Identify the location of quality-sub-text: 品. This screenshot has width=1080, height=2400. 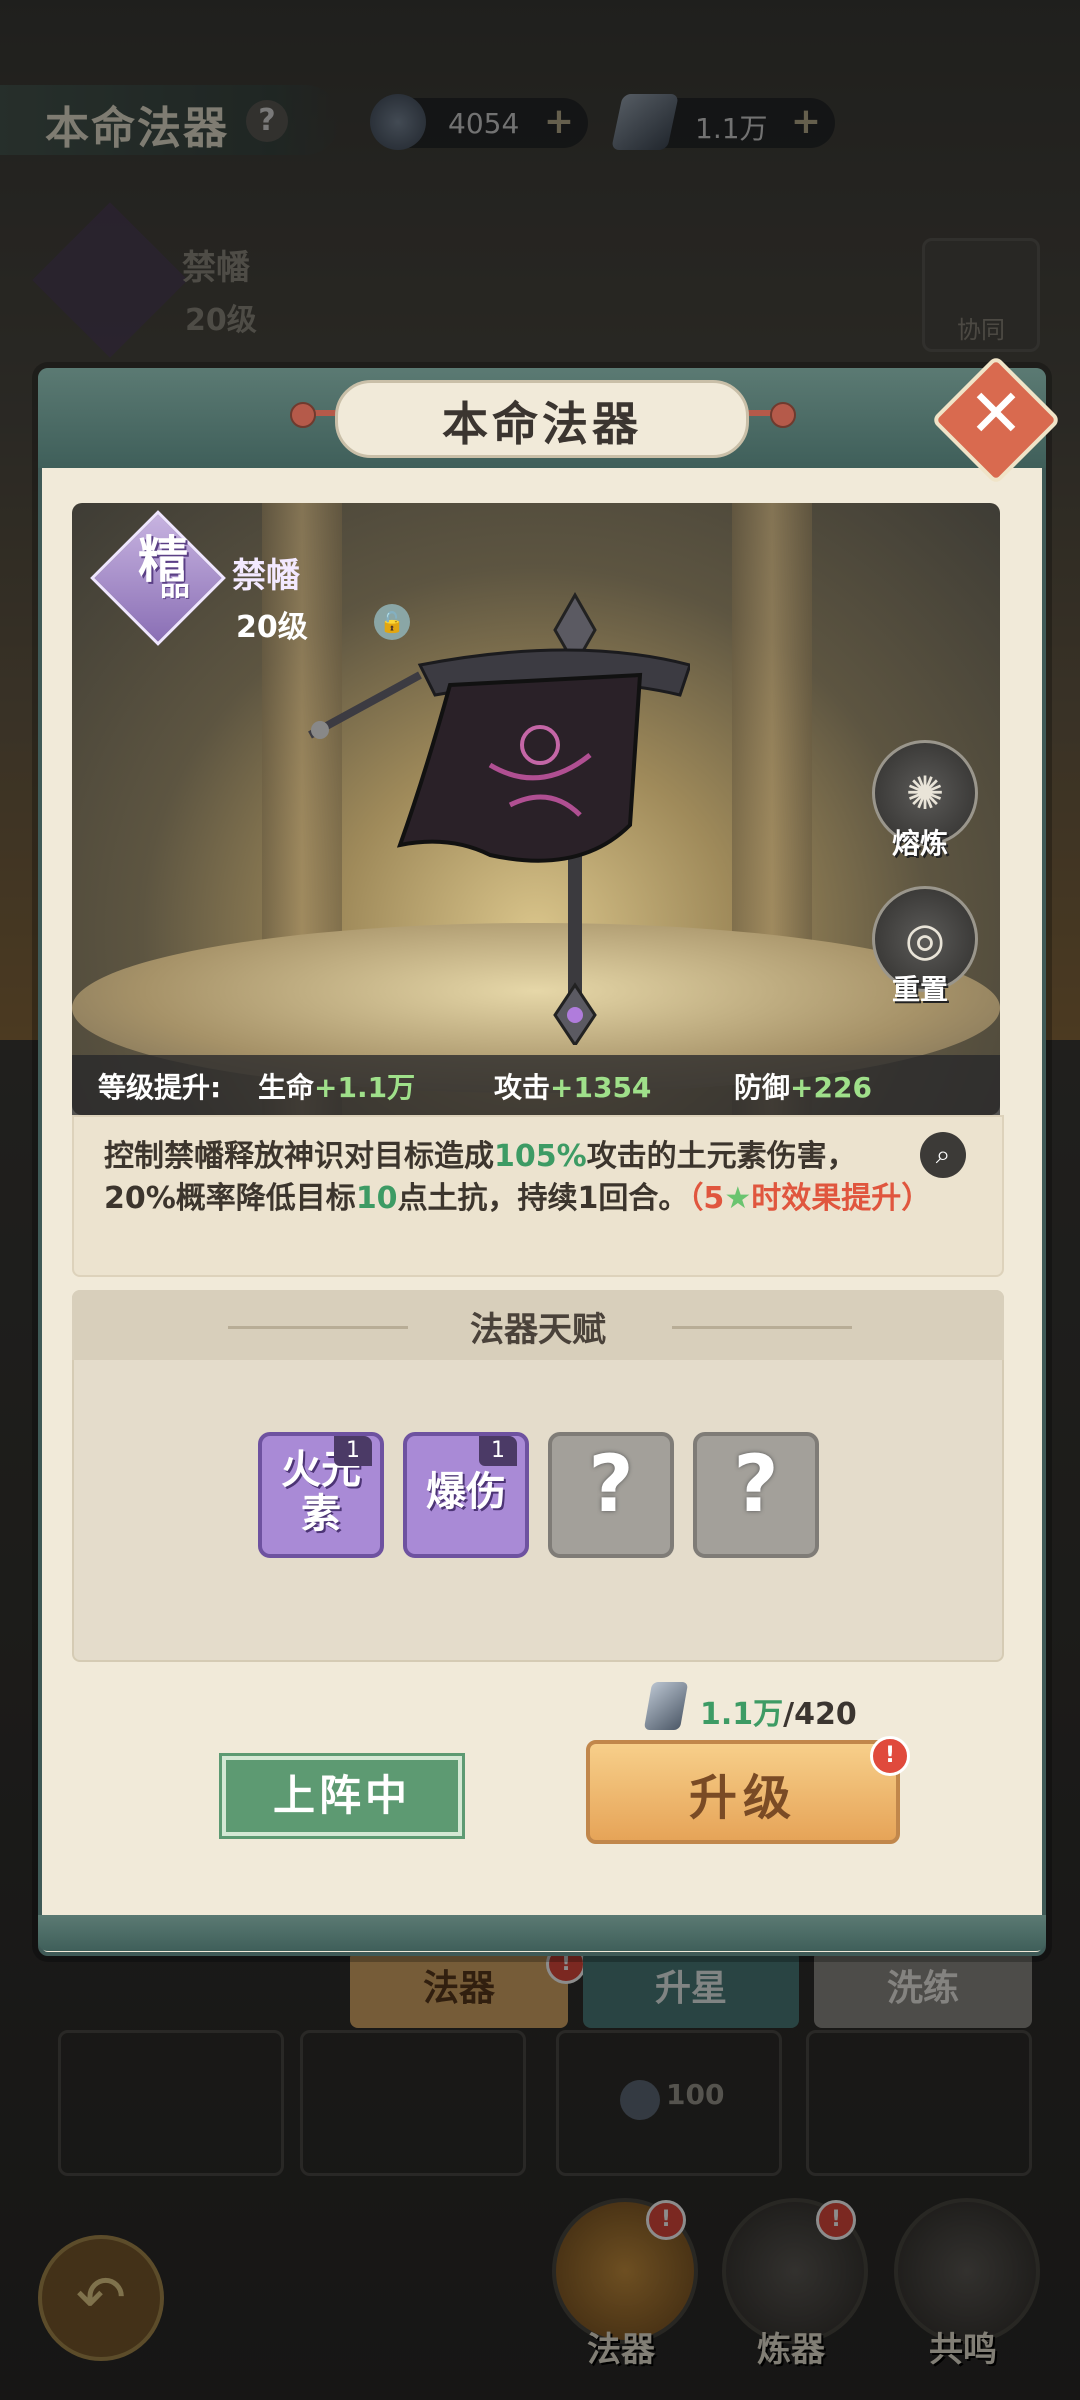
(175, 585).